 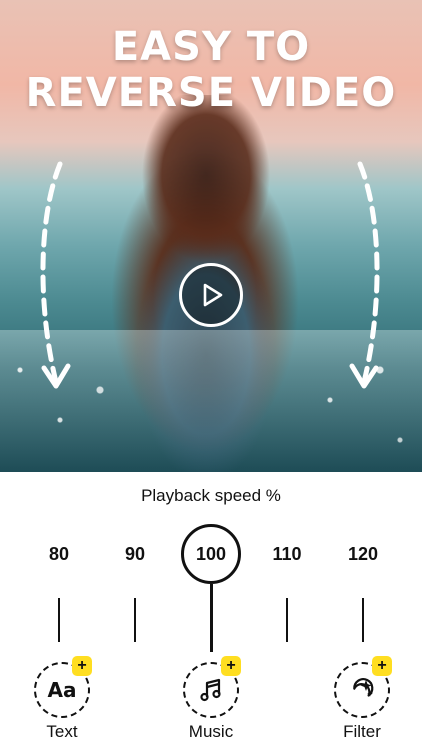 I want to click on text-aa-icon: Aa, so click(x=62, y=690).